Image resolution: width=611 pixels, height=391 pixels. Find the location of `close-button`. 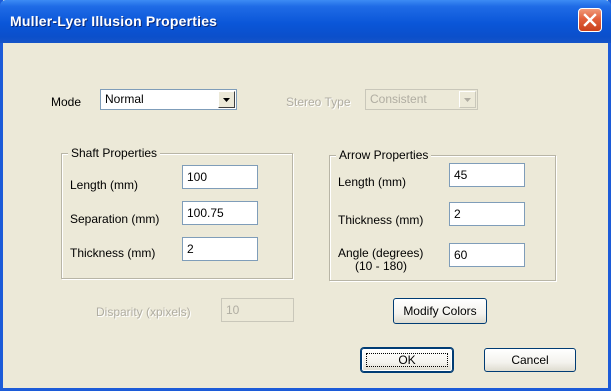

close-button is located at coordinates (590, 20).